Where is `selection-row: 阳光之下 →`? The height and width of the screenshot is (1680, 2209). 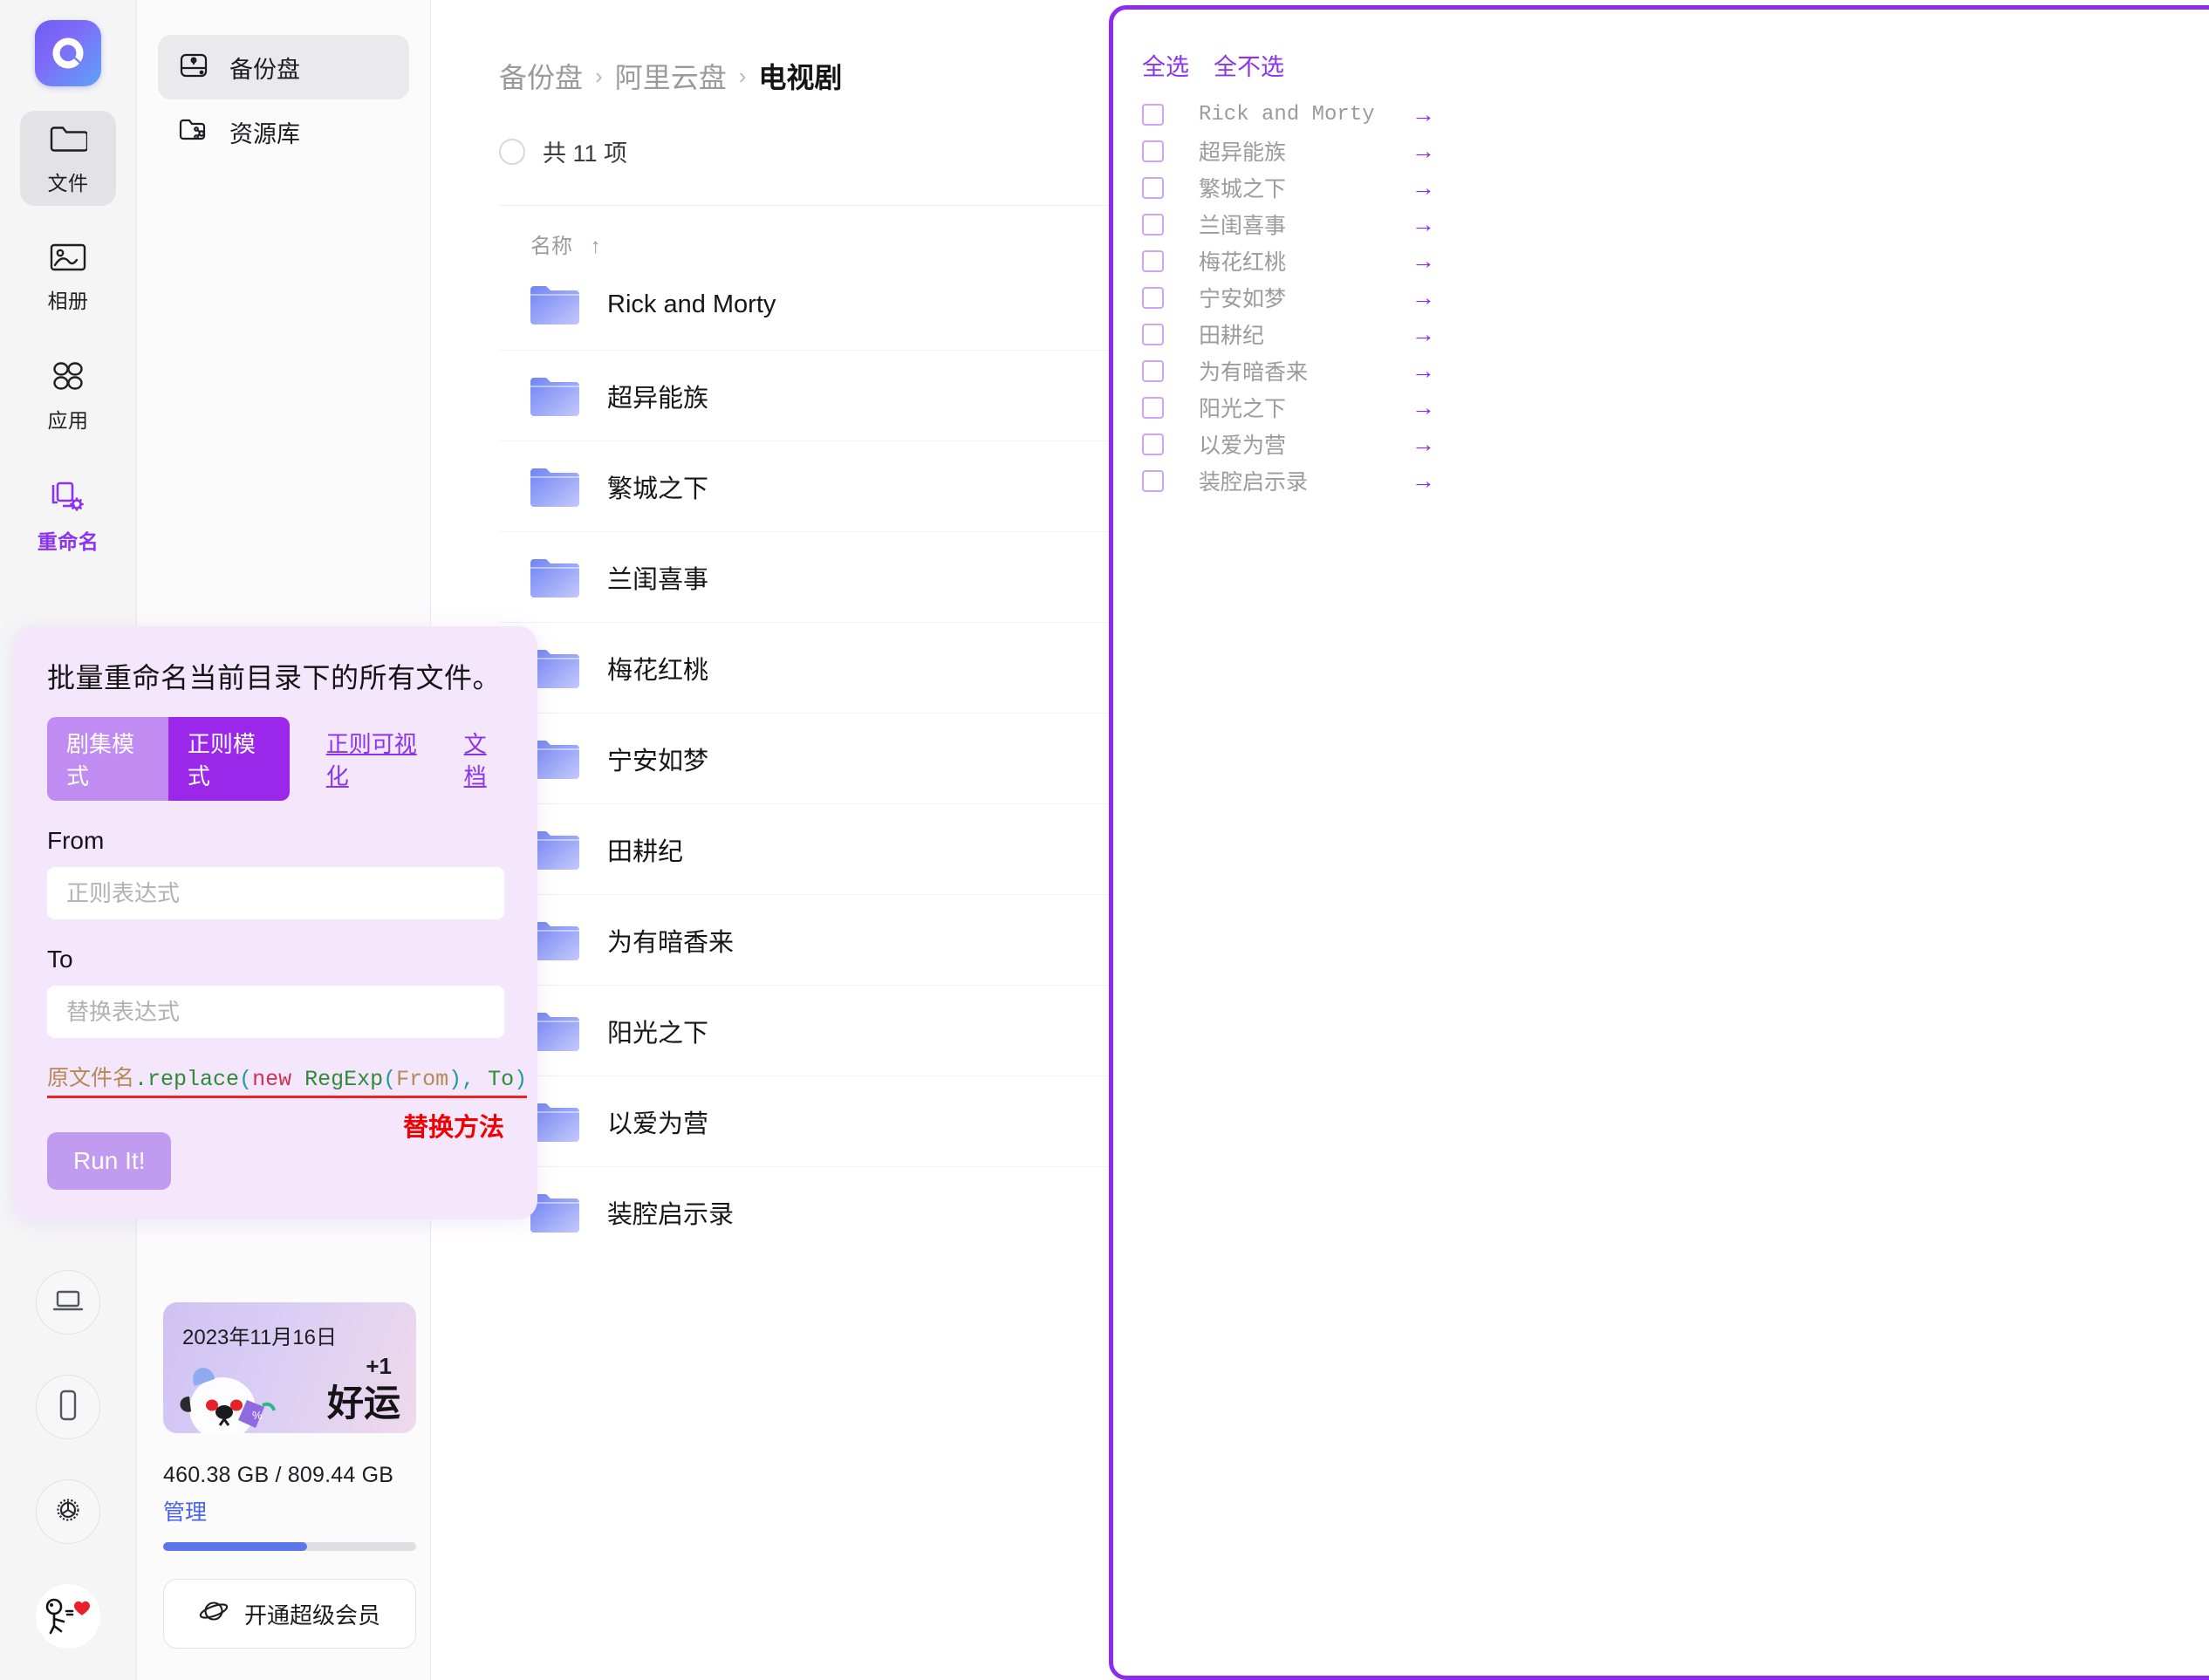 selection-row: 阳光之下 → is located at coordinates (1661, 407).